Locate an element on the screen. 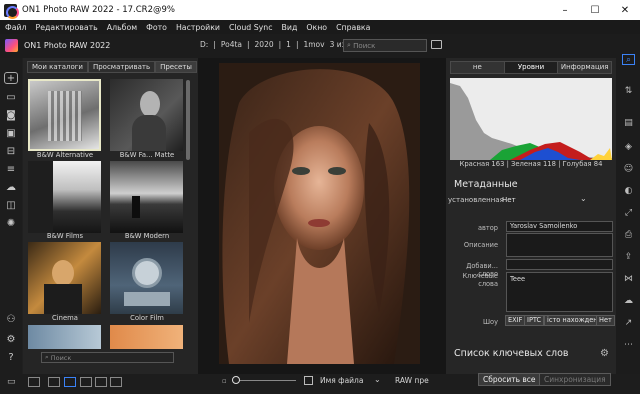  menu-settings: Настройки is located at coordinates (198, 27).